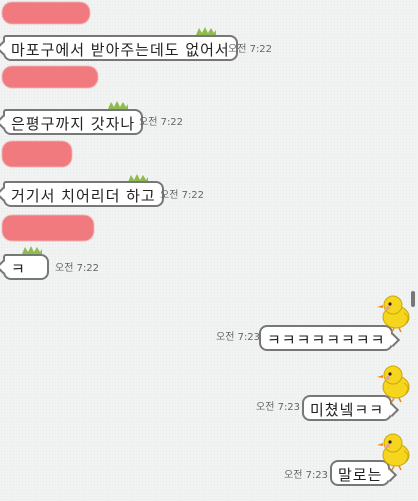  I want to click on message-bubble: 마포구에서 받아주는데도 없어서, so click(120, 48).